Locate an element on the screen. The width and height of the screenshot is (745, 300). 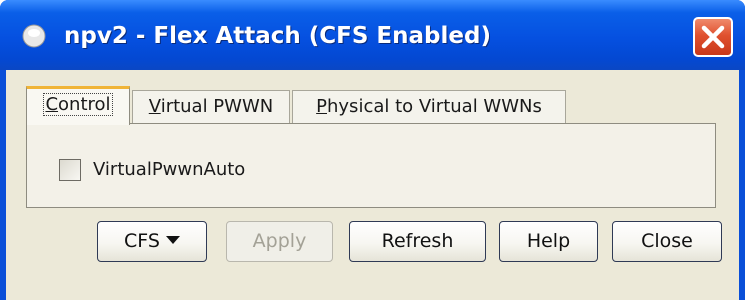
chevron-down-icon is located at coordinates (172, 240).